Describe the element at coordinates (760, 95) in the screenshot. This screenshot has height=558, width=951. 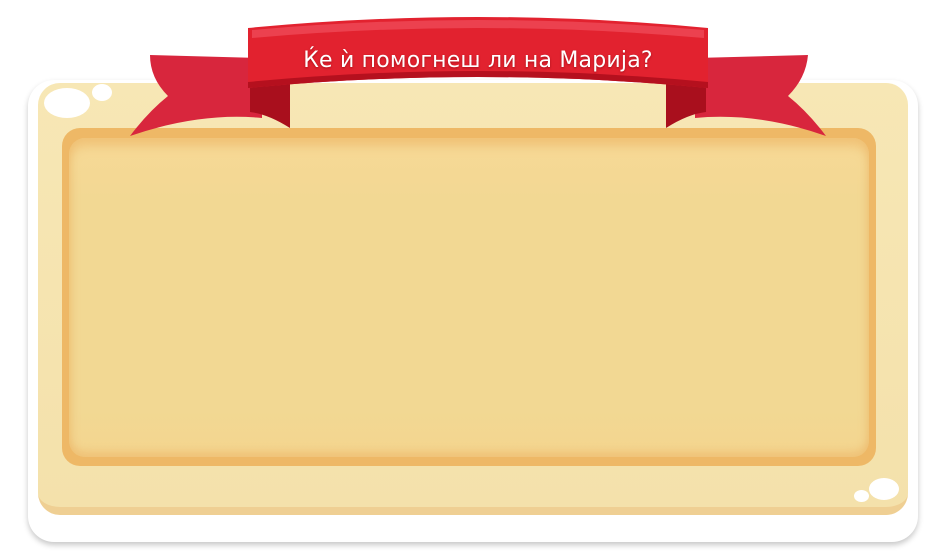
I see `ribbon-right-tail` at that location.